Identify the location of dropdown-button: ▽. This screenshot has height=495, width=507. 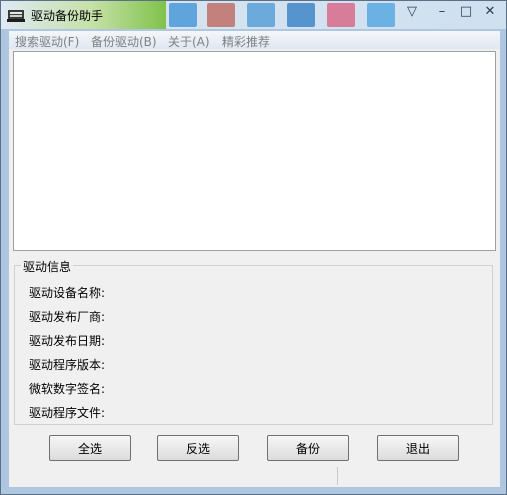
(412, 11).